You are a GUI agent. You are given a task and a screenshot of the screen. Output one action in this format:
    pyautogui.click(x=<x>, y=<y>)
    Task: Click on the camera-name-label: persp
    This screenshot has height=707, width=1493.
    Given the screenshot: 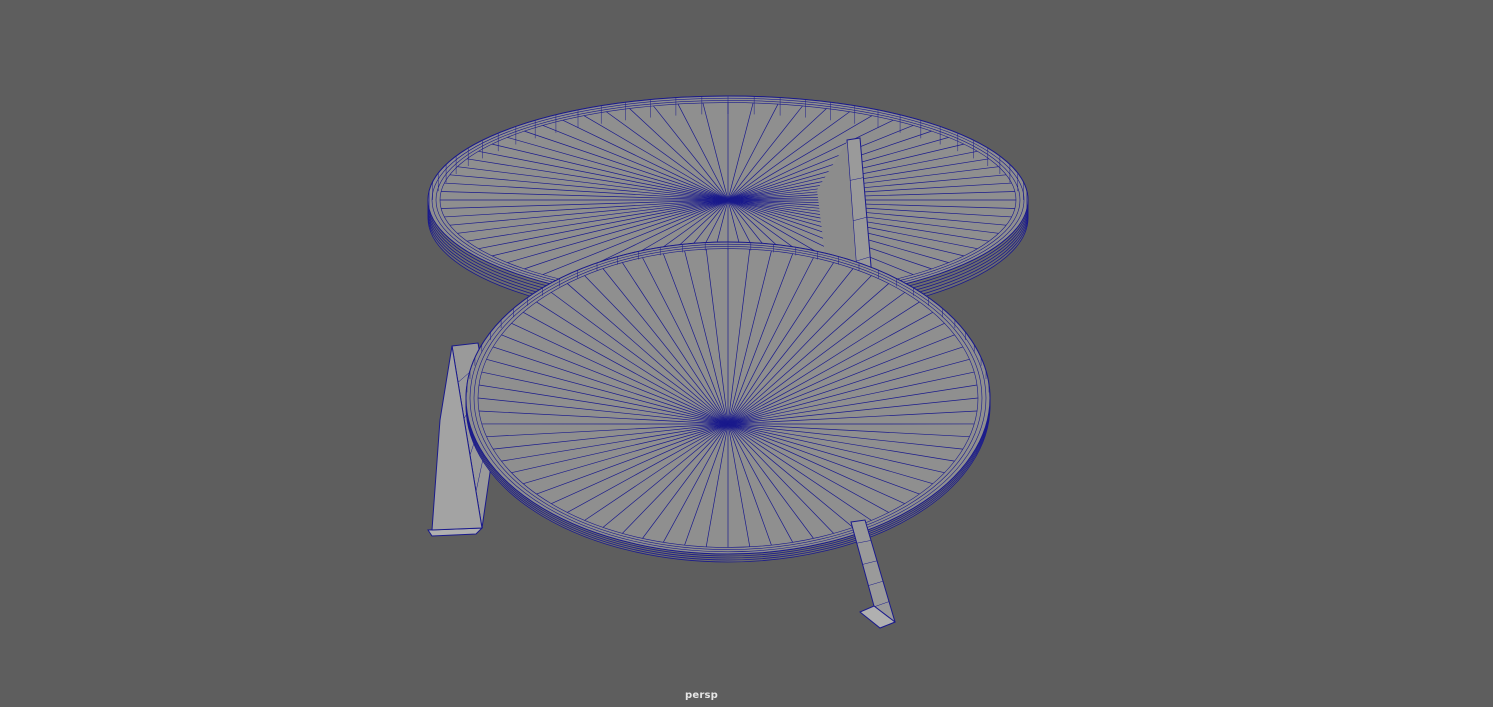 What is the action you would take?
    pyautogui.click(x=701, y=695)
    